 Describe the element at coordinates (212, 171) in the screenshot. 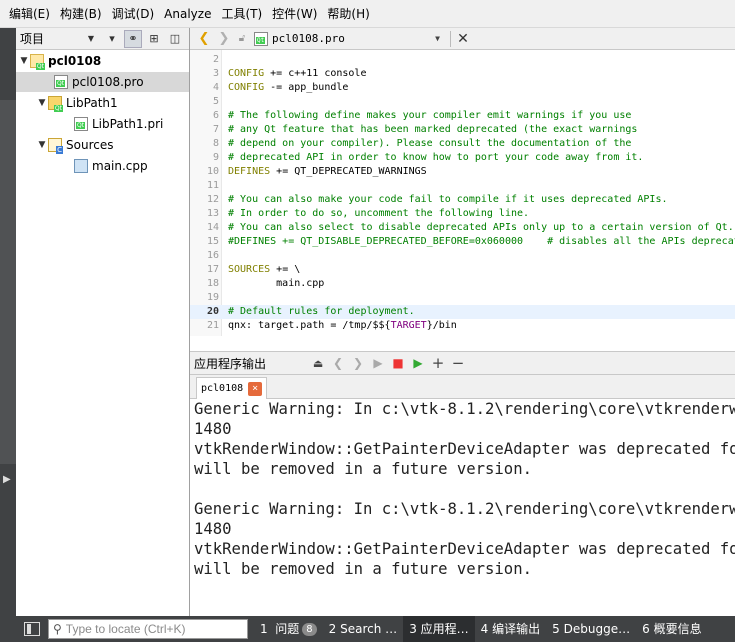

I see `line-number: 10` at that location.